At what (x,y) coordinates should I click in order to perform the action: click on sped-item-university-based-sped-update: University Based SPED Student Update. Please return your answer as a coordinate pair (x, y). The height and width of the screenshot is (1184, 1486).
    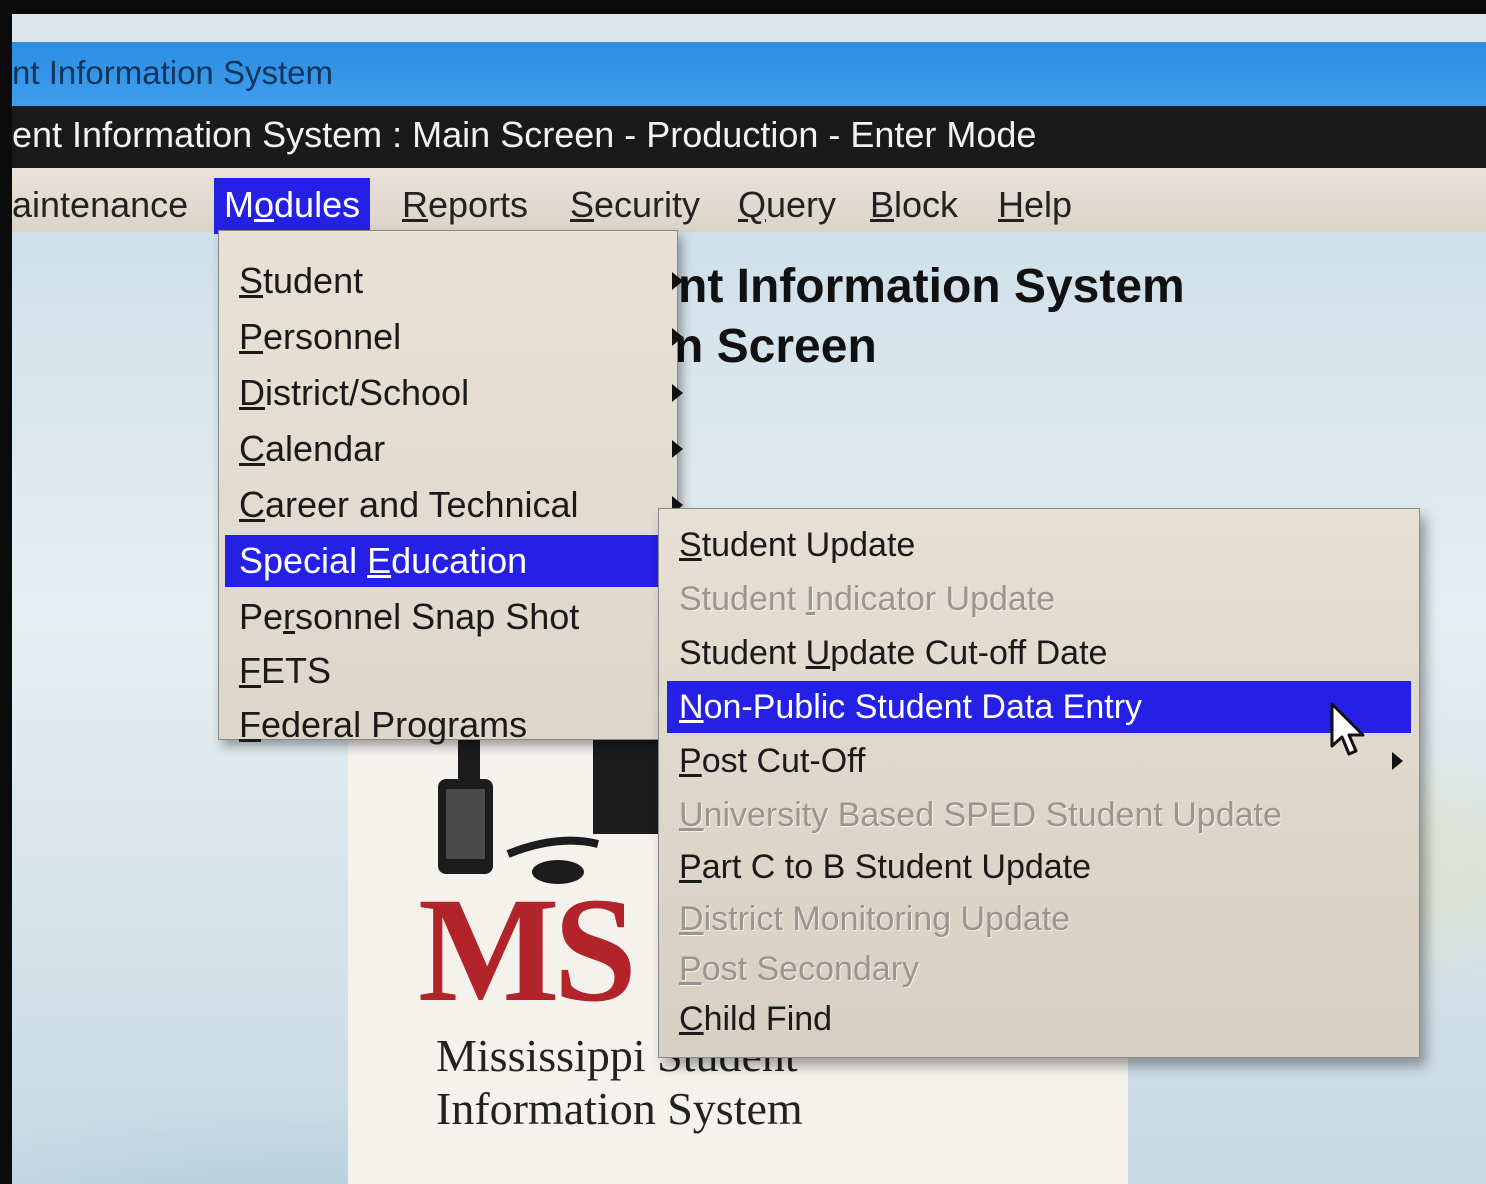
    Looking at the image, I should click on (980, 815).